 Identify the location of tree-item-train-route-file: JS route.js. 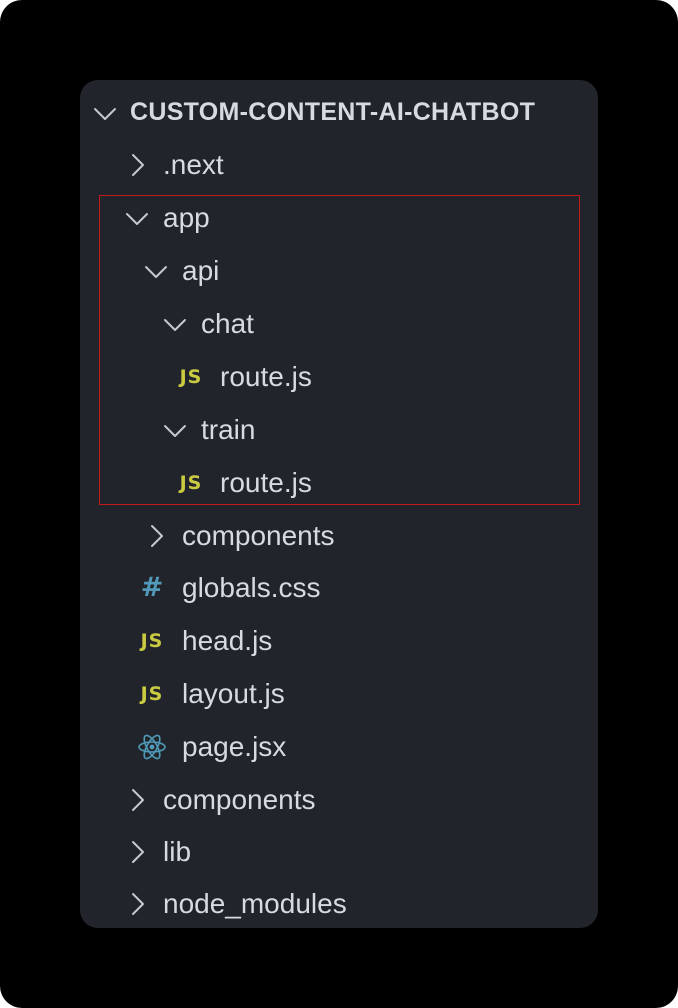
(339, 482).